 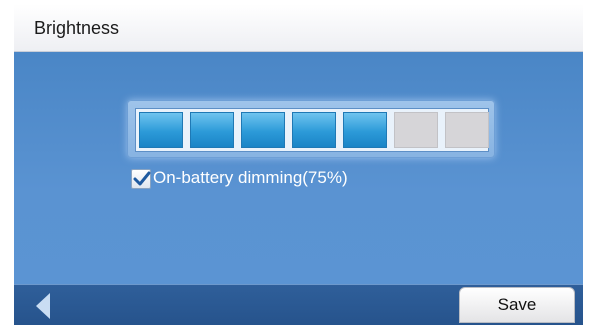 I want to click on footer-bar: Save, so click(x=298, y=304).